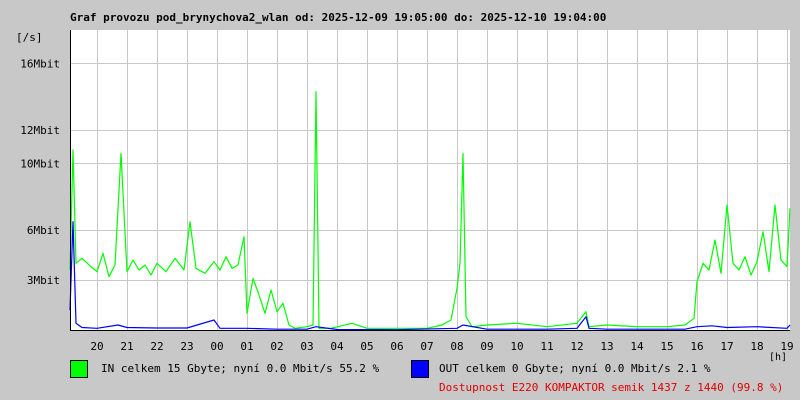 Image resolution: width=800 pixels, height=400 pixels. What do you see at coordinates (637, 346) in the screenshot?
I see `x-tick-label: 14` at bounding box center [637, 346].